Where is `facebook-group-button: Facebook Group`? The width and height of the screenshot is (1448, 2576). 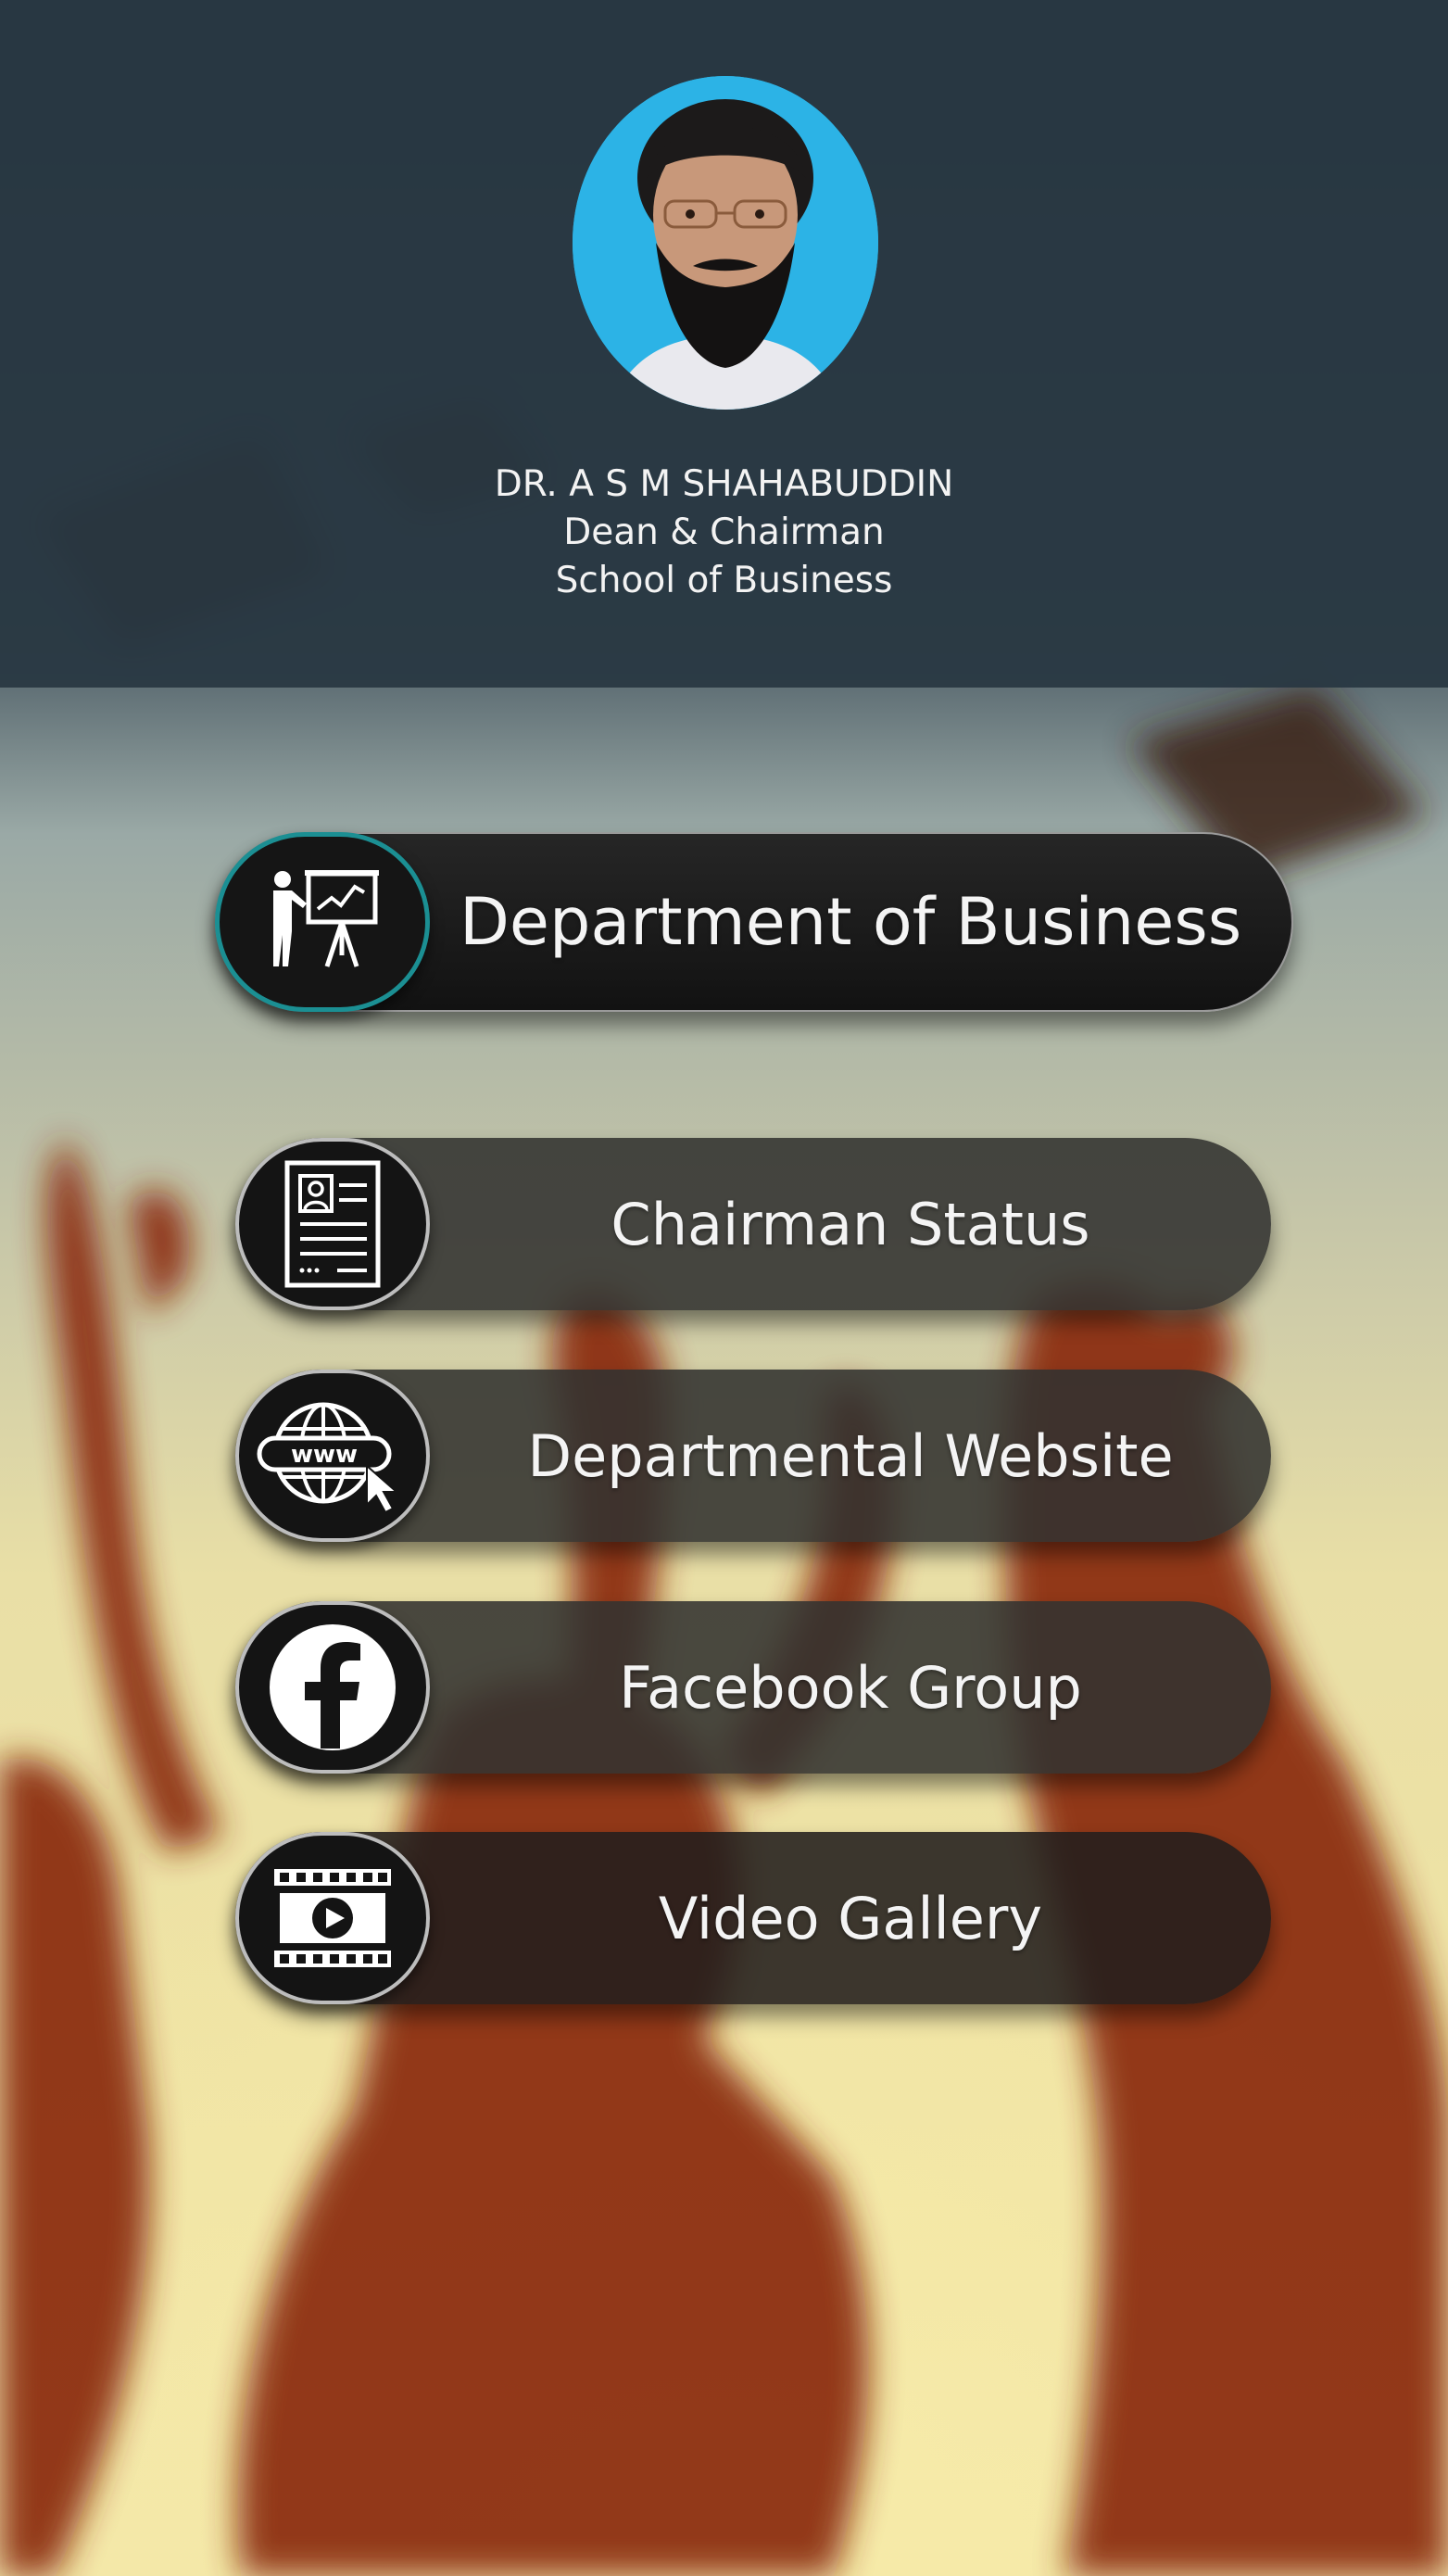
facebook-group-button: Facebook Group is located at coordinates (753, 1688).